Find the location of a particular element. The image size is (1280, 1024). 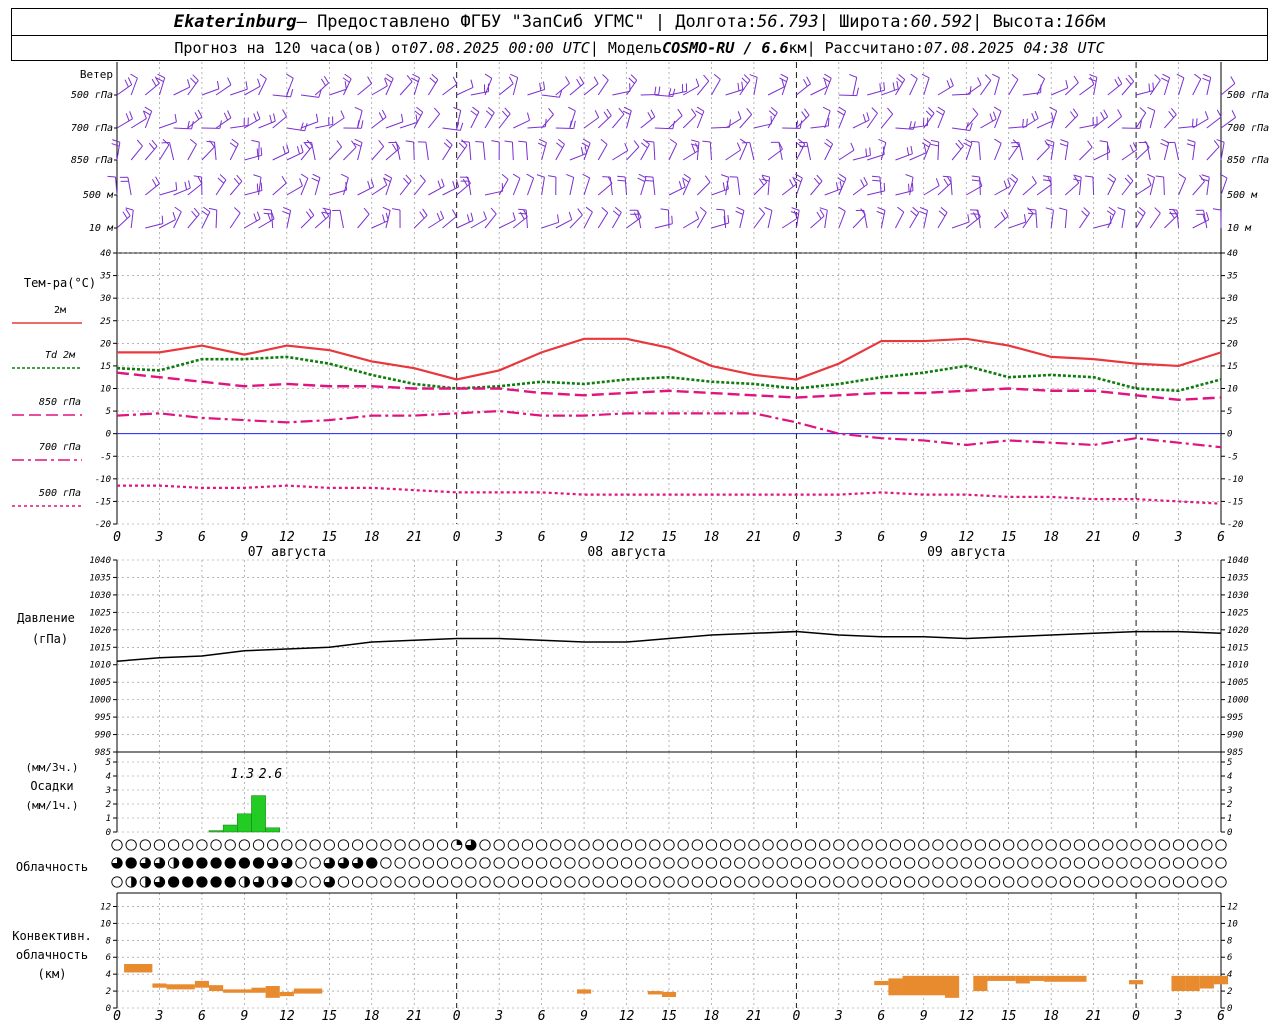

wind-level-label: 500 гПа is located at coordinates (92, 95).